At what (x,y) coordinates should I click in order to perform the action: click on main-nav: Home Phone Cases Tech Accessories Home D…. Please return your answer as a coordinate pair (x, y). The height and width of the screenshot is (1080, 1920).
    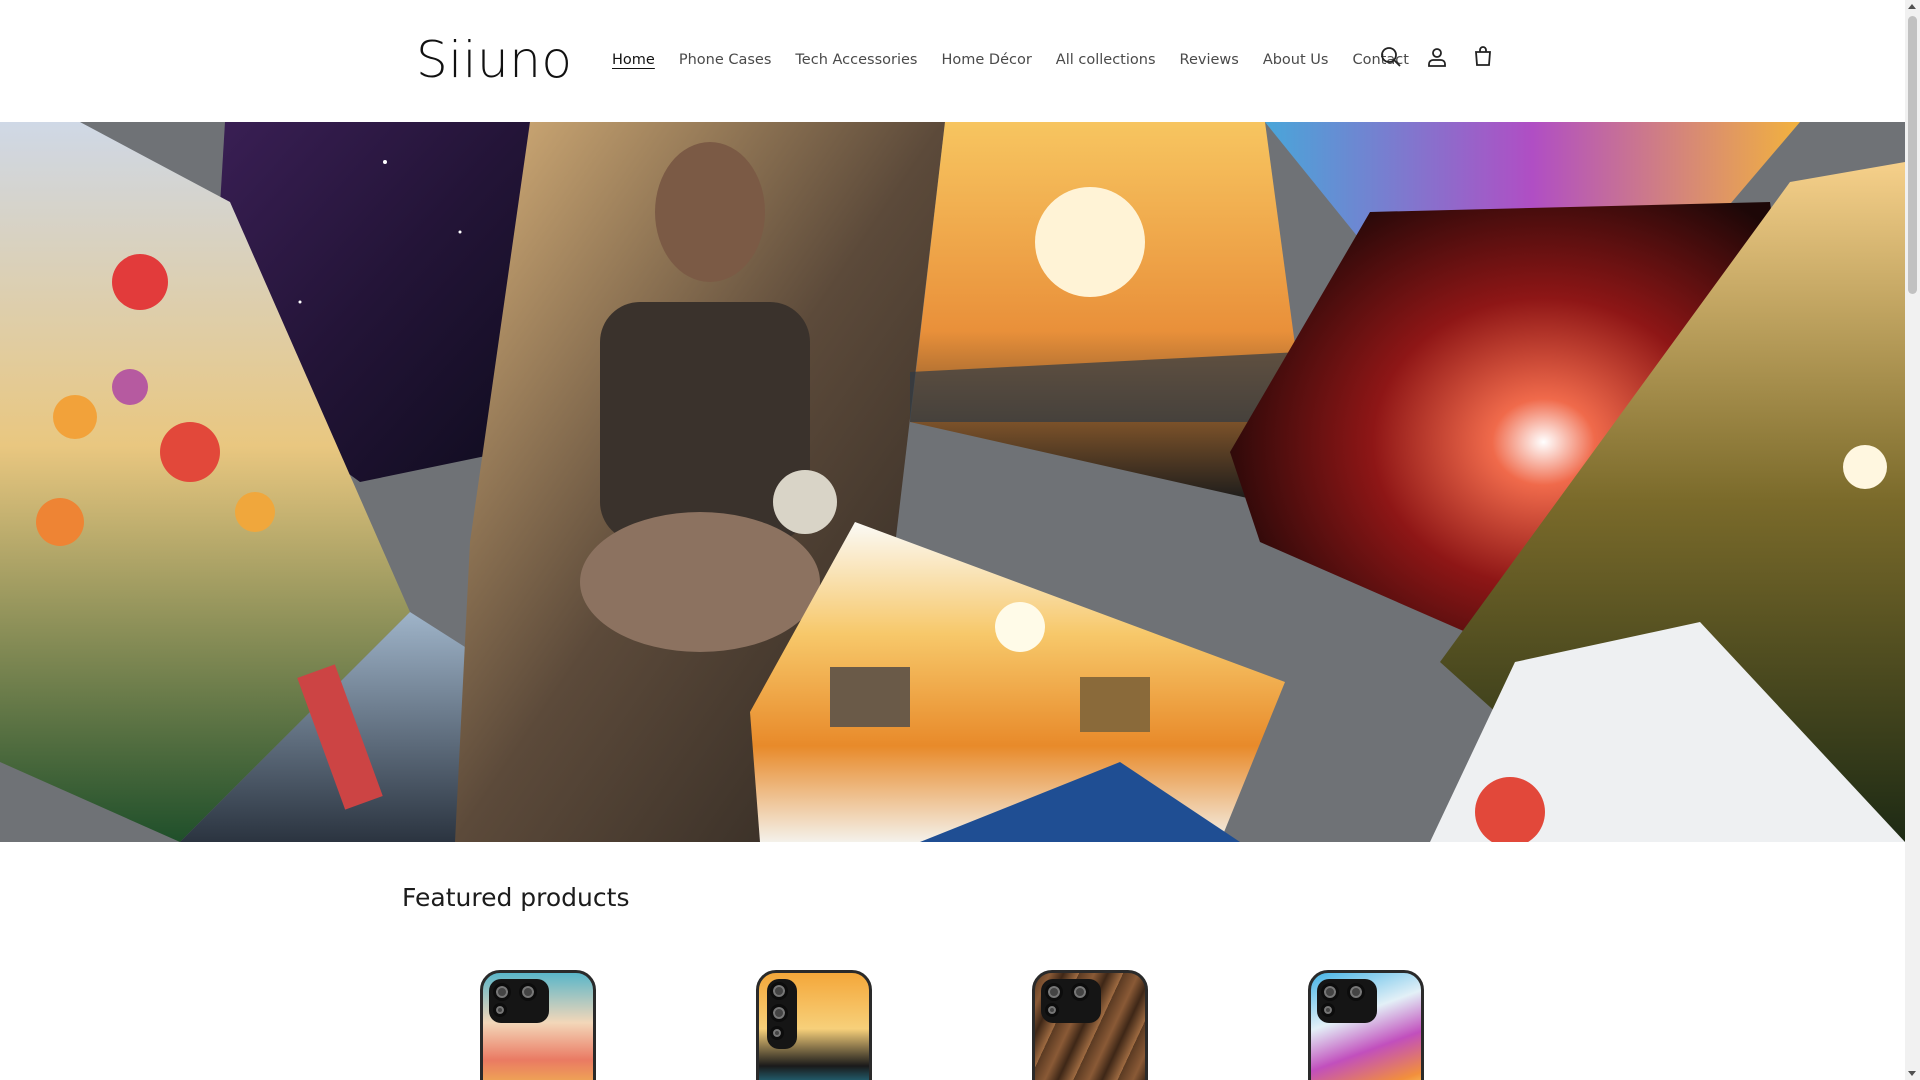
    Looking at the image, I should click on (1010, 60).